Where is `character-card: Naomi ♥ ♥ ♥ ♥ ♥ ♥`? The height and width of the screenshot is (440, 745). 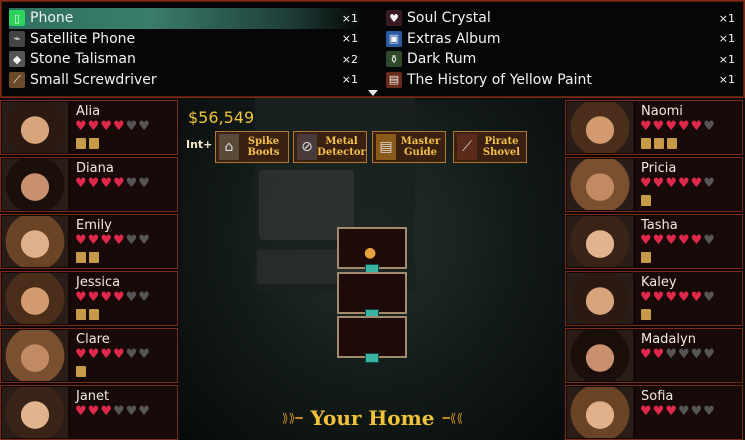 character-card: Naomi ♥ ♥ ♥ ♥ ♥ ♥ is located at coordinates (654, 127).